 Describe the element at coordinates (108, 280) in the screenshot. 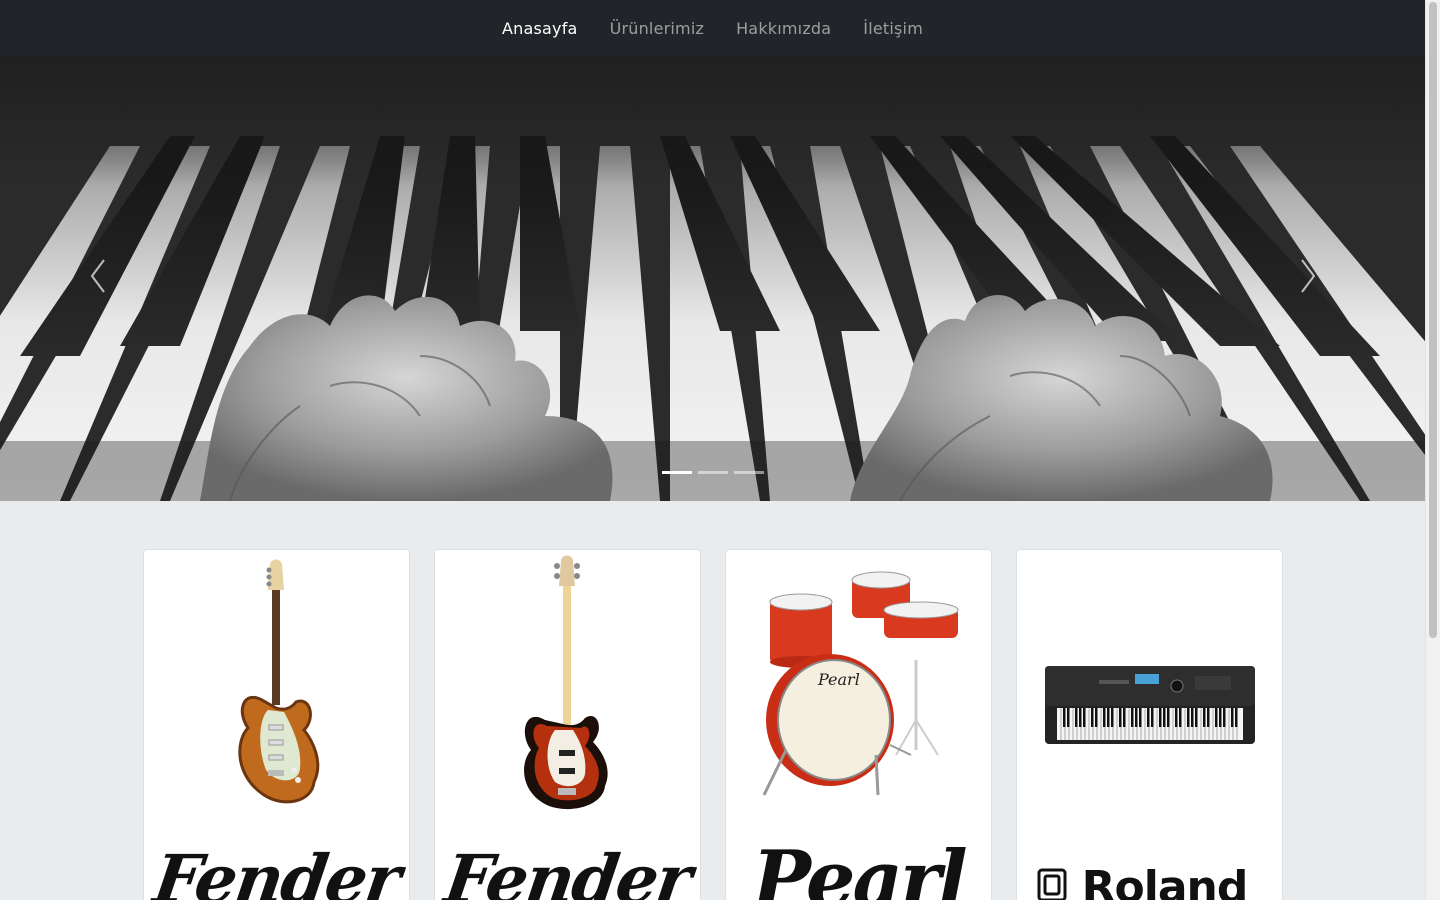

I see `carousel-prev-button` at that location.